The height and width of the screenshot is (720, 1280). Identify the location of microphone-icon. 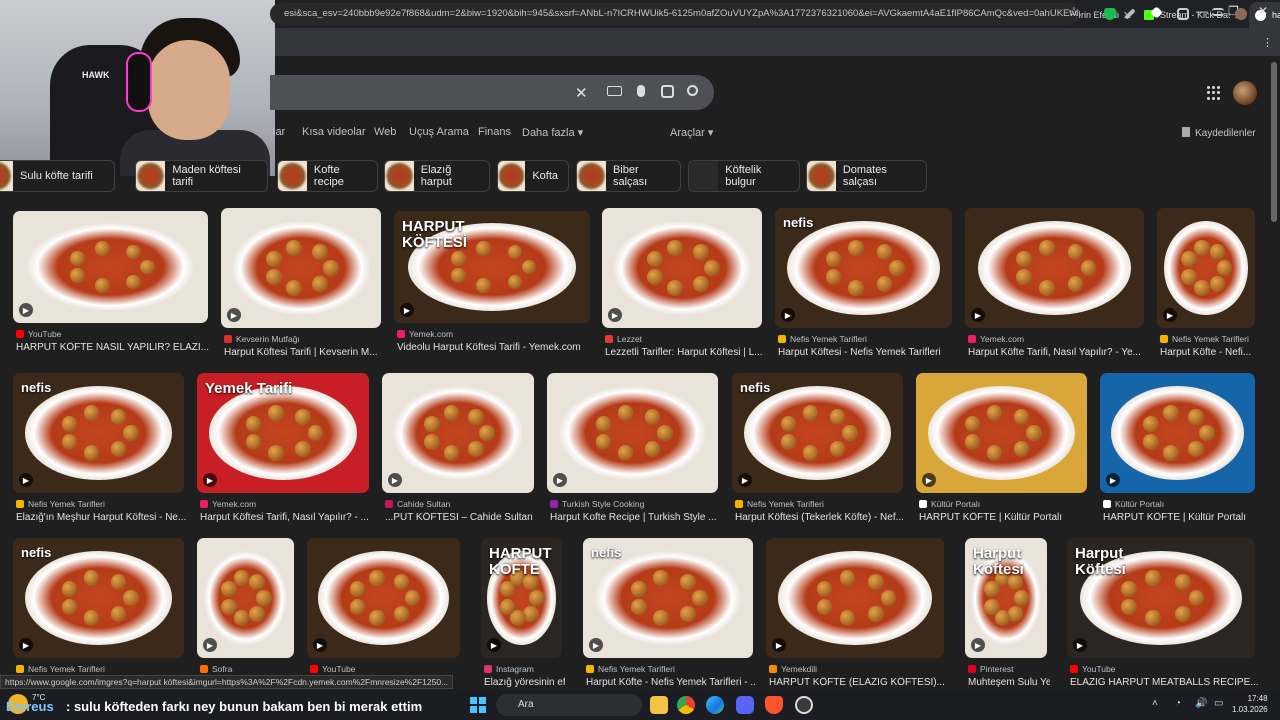
(641, 91).